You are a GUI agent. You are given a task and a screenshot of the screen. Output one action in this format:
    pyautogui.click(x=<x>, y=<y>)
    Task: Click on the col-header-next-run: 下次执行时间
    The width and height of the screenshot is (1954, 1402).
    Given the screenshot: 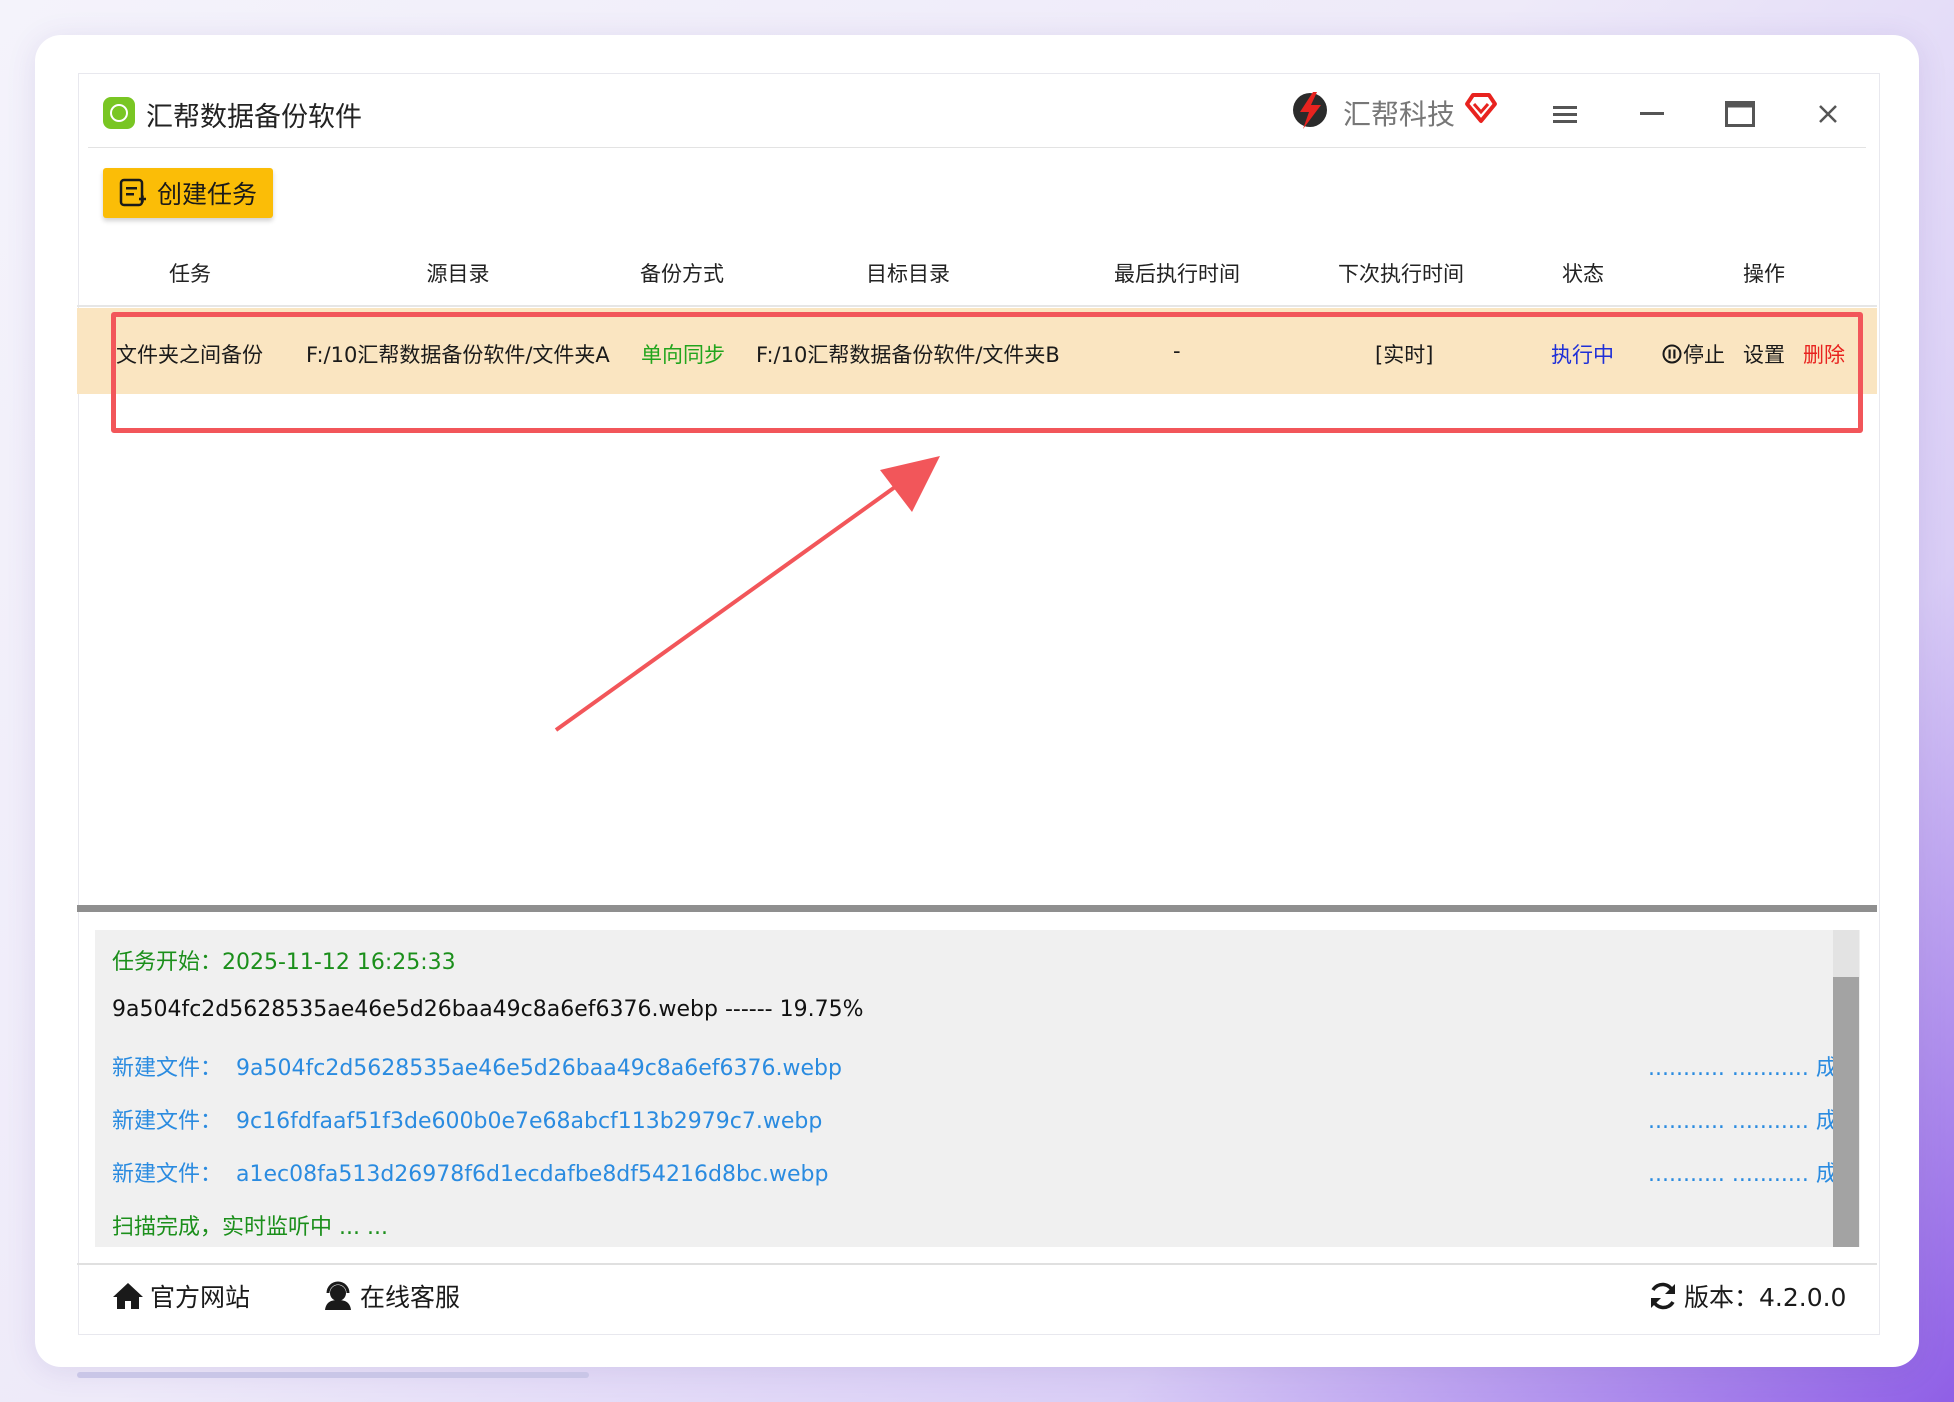 What is the action you would take?
    pyautogui.click(x=1401, y=274)
    